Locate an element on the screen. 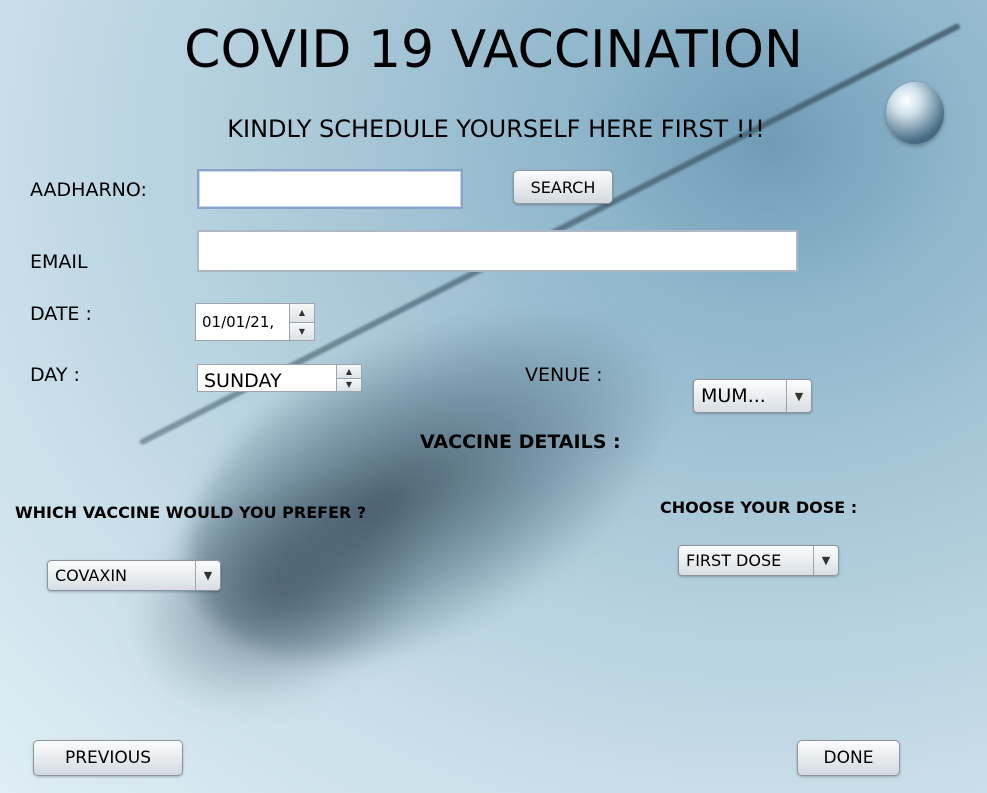 The image size is (987, 793). dose-value: FIRST DOSE is located at coordinates (734, 560).